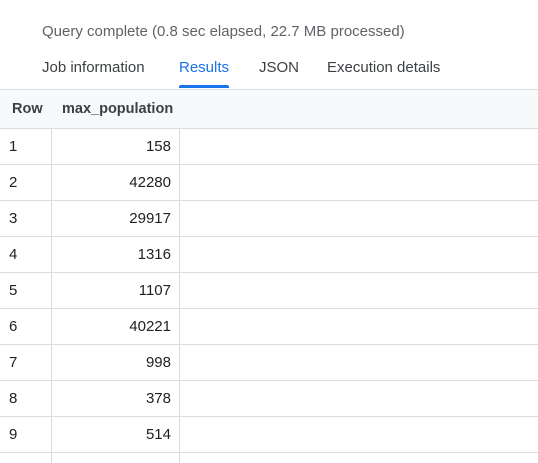 This screenshot has height=463, width=538. I want to click on table-row: 2 42280, so click(269, 183).